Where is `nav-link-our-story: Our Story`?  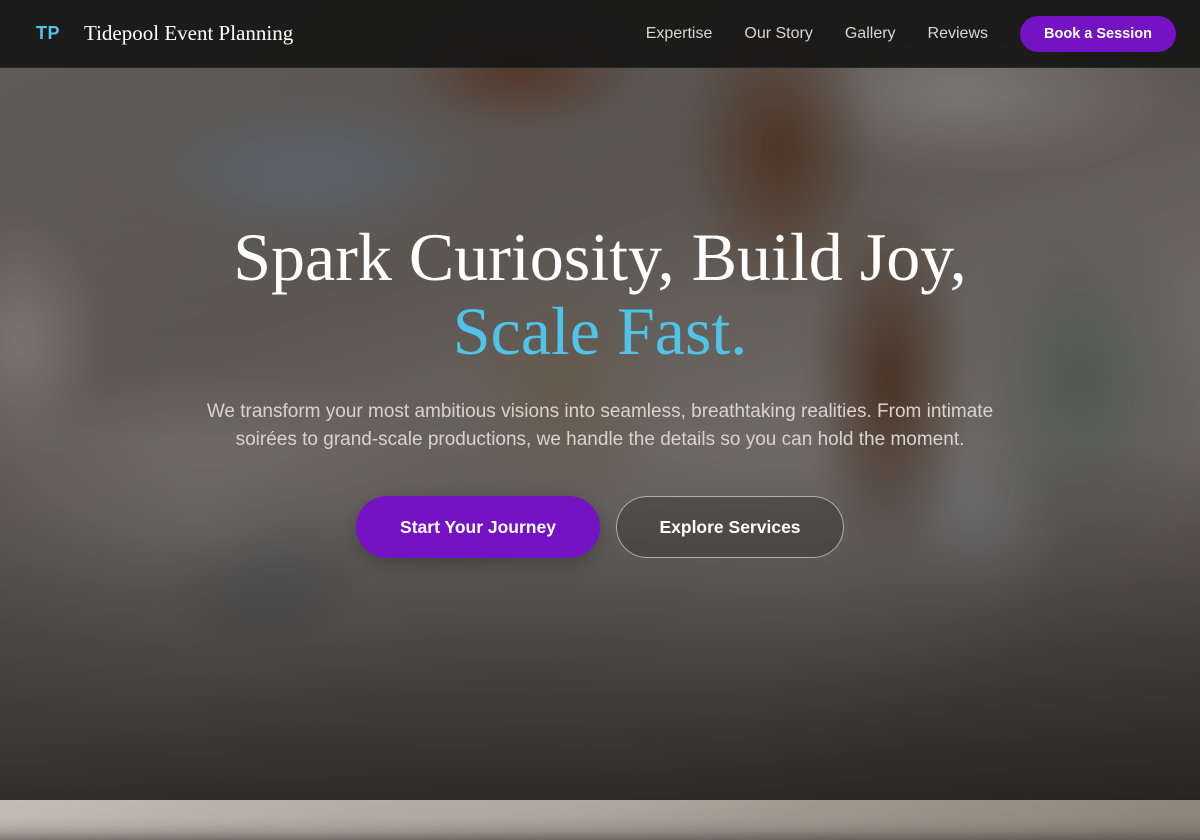
nav-link-our-story: Our Story is located at coordinates (778, 34).